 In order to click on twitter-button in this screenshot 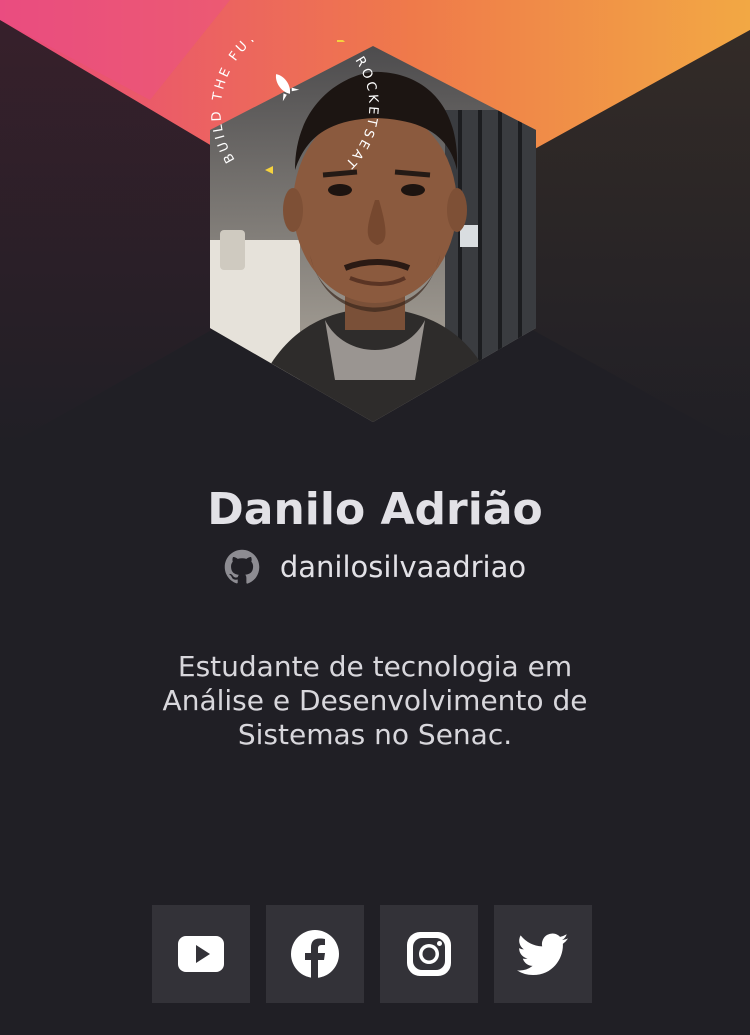, I will do `click(543, 954)`.